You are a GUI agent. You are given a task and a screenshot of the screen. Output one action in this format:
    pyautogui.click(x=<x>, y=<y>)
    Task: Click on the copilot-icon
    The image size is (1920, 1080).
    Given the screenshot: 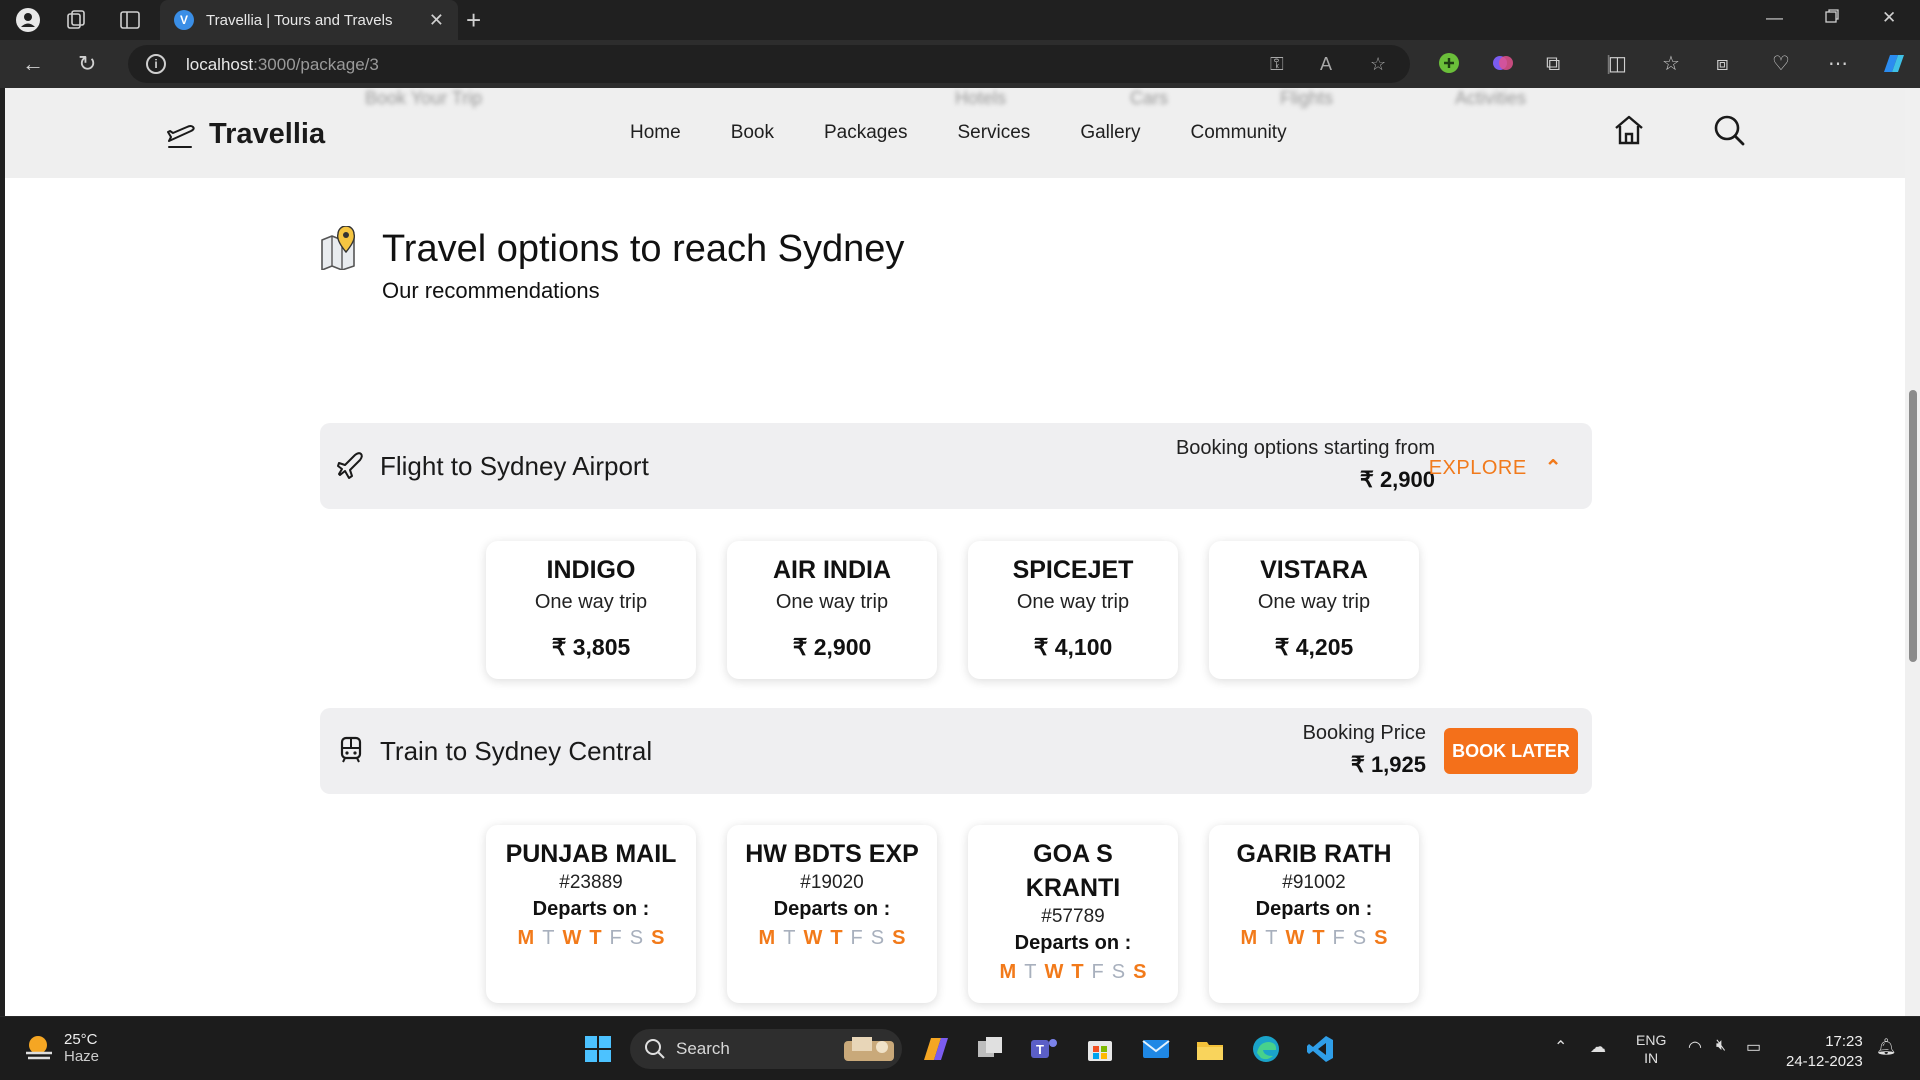 What is the action you would take?
    pyautogui.click(x=1894, y=67)
    